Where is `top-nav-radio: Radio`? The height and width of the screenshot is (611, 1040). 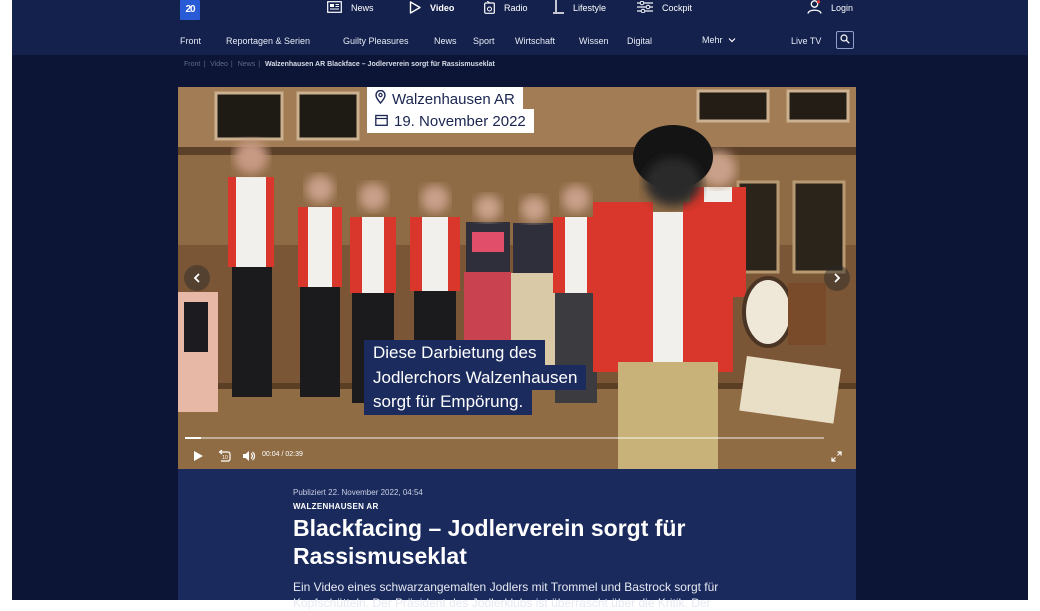
top-nav-radio: Radio is located at coordinates (506, 8).